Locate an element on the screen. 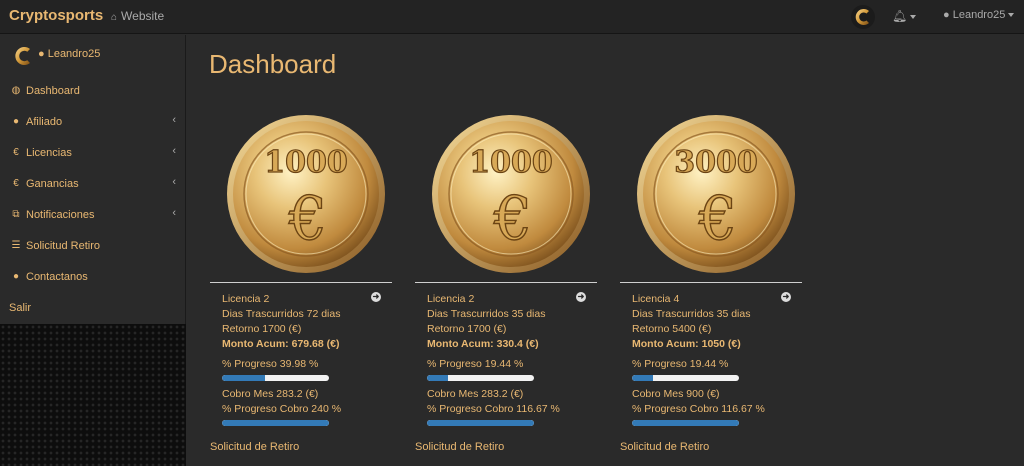 This screenshot has width=1024, height=466. notifications-dropdown: 🔔︎ is located at coordinates (904, 16).